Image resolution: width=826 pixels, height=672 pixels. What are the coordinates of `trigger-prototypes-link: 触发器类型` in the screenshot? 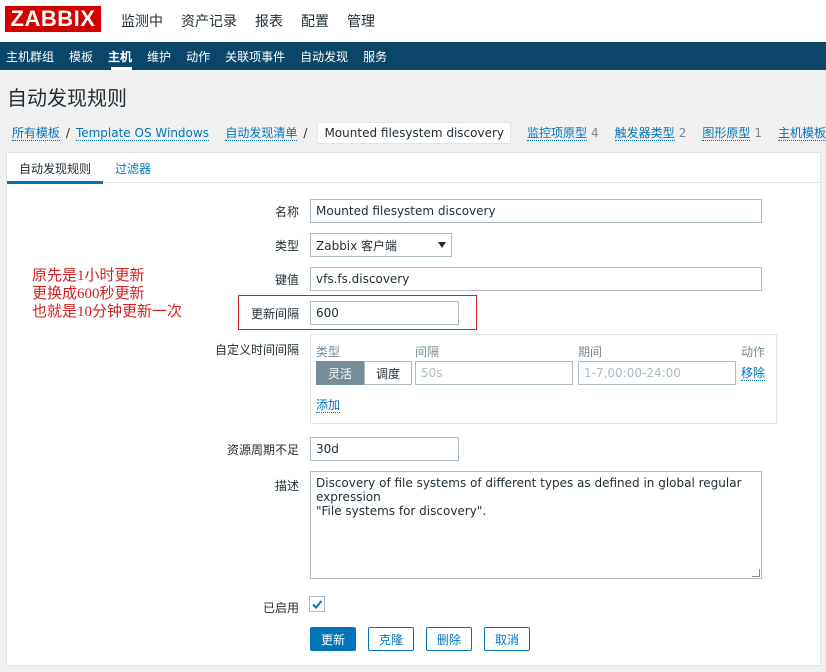 It's located at (644, 133).